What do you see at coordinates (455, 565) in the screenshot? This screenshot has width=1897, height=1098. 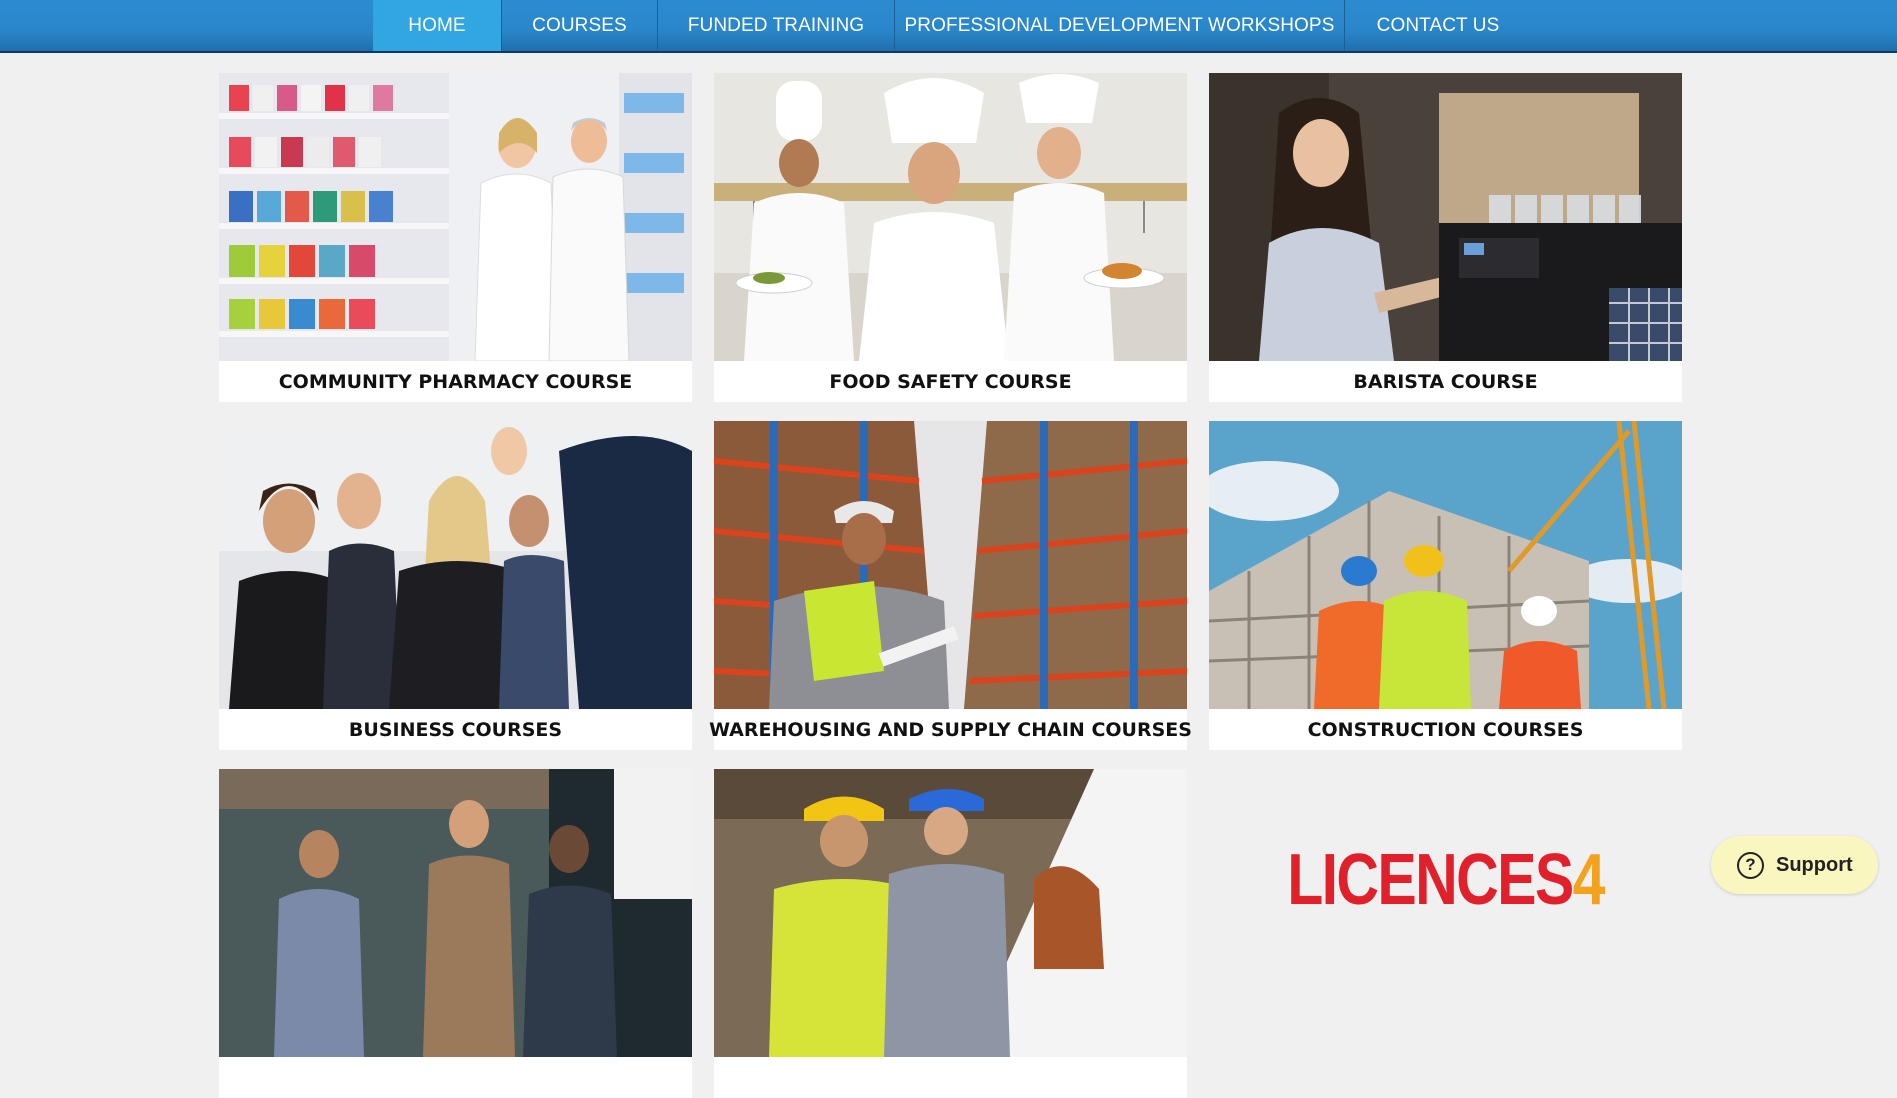 I see `business-photo` at bounding box center [455, 565].